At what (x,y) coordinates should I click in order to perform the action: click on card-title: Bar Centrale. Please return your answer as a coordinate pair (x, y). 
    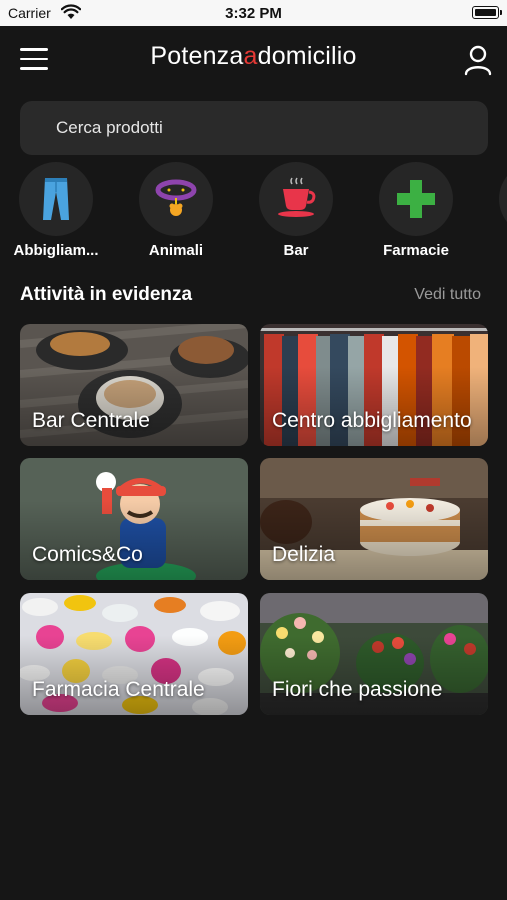
    Looking at the image, I should click on (91, 420).